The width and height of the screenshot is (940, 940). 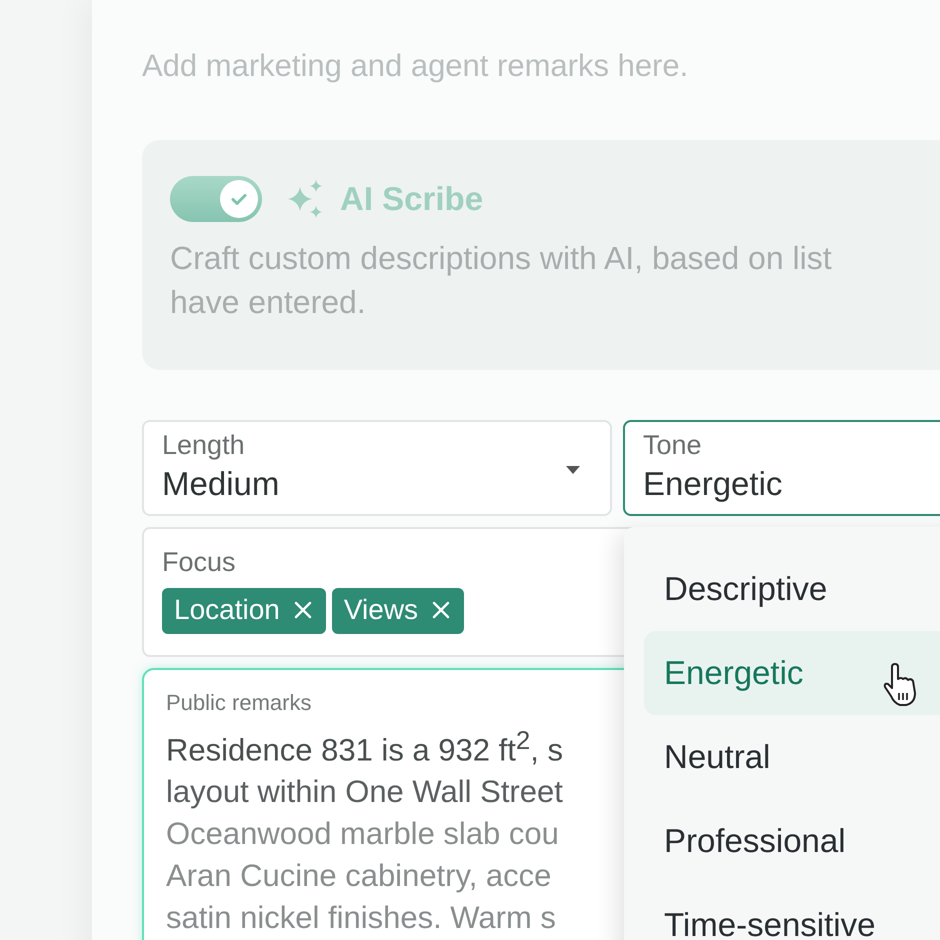 I want to click on ai-description: Craft custom descriptions with AI, based on list have entered., so click(x=501, y=280).